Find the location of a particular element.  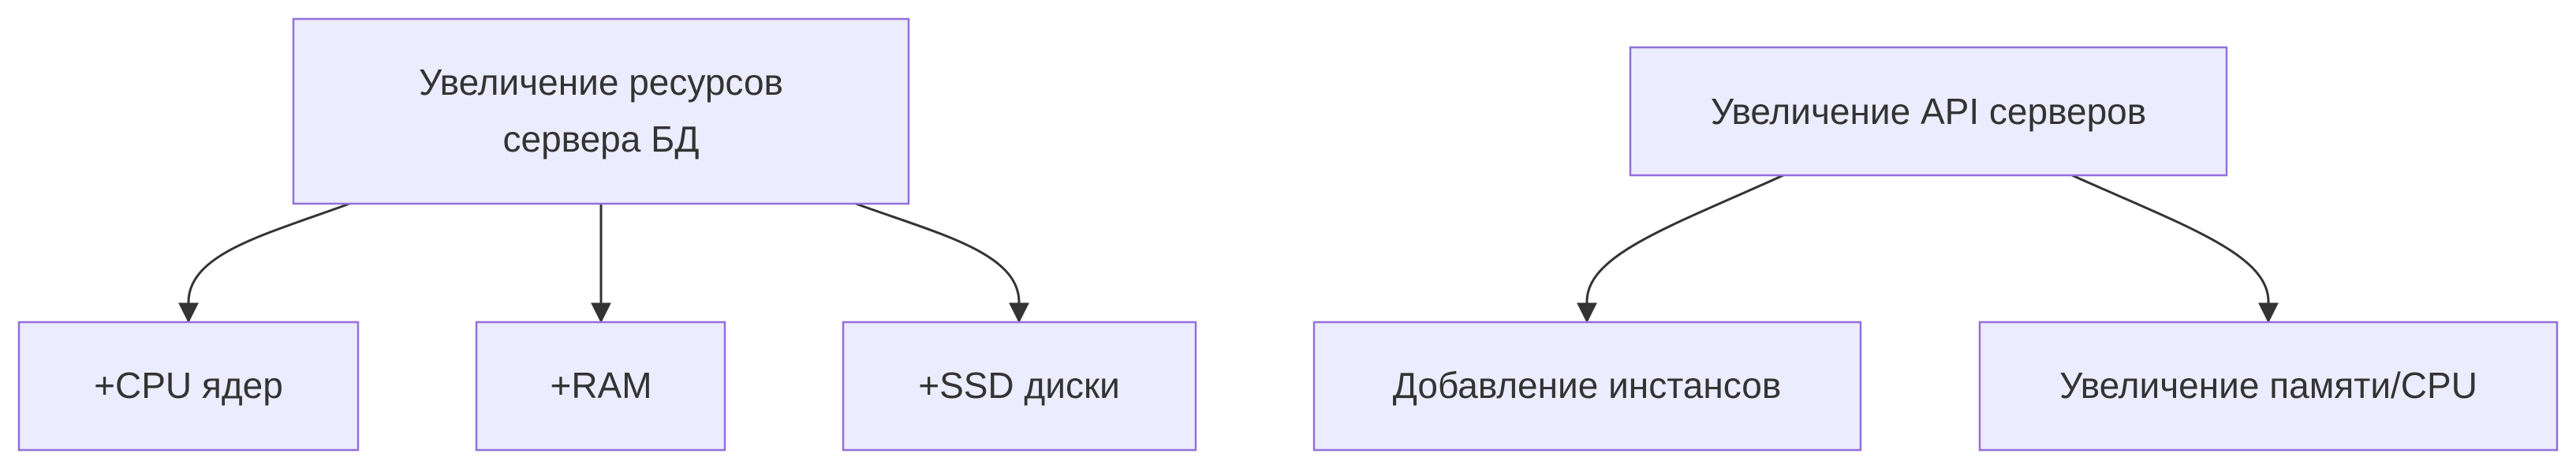

edge-db-to-cpu is located at coordinates (264, 263).